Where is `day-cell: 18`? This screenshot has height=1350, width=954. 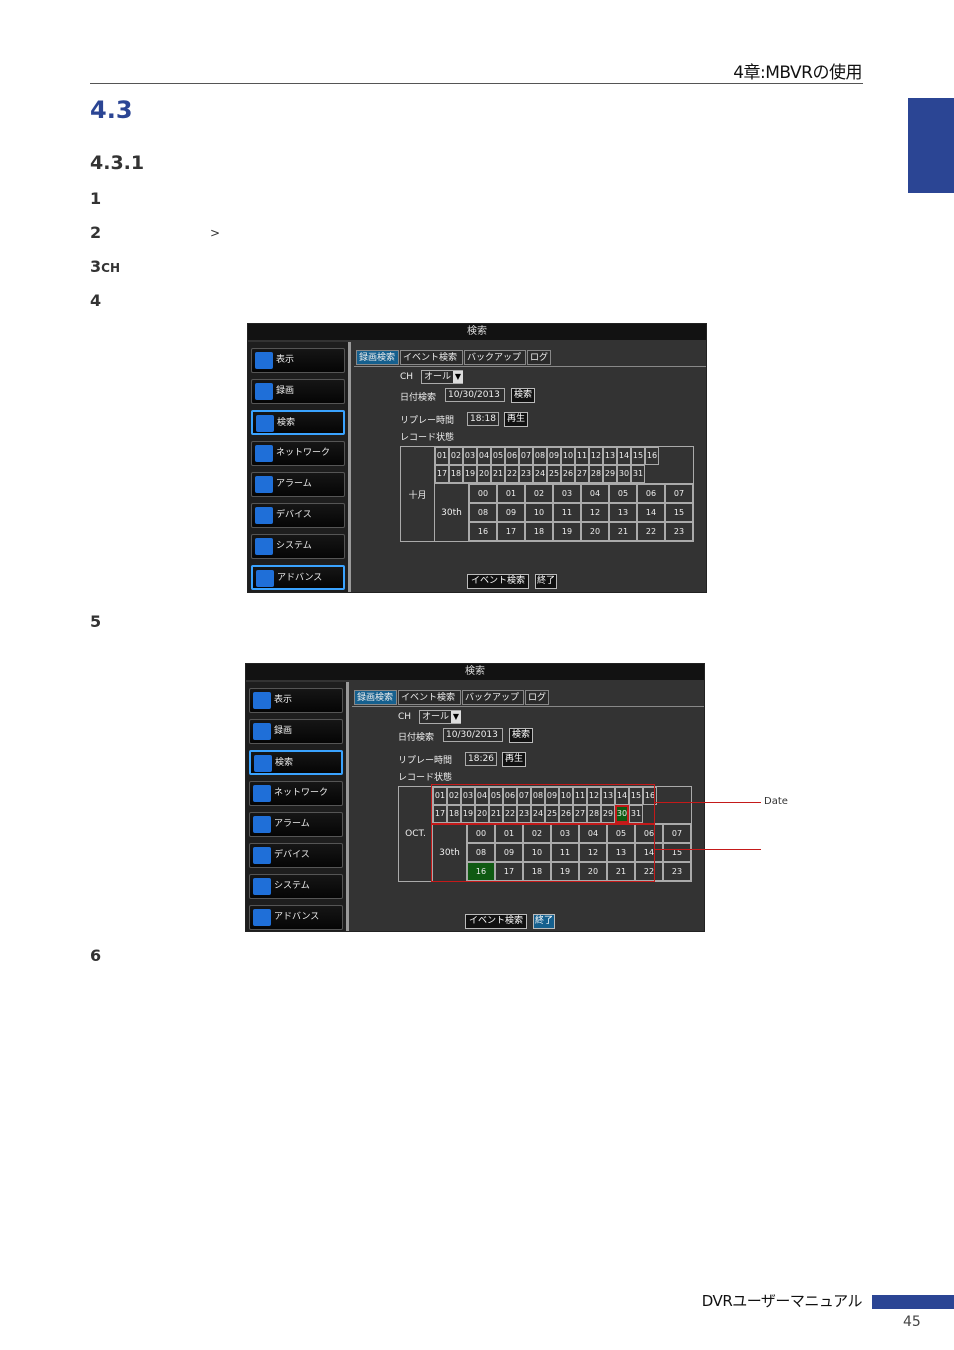
day-cell: 18 is located at coordinates (456, 474).